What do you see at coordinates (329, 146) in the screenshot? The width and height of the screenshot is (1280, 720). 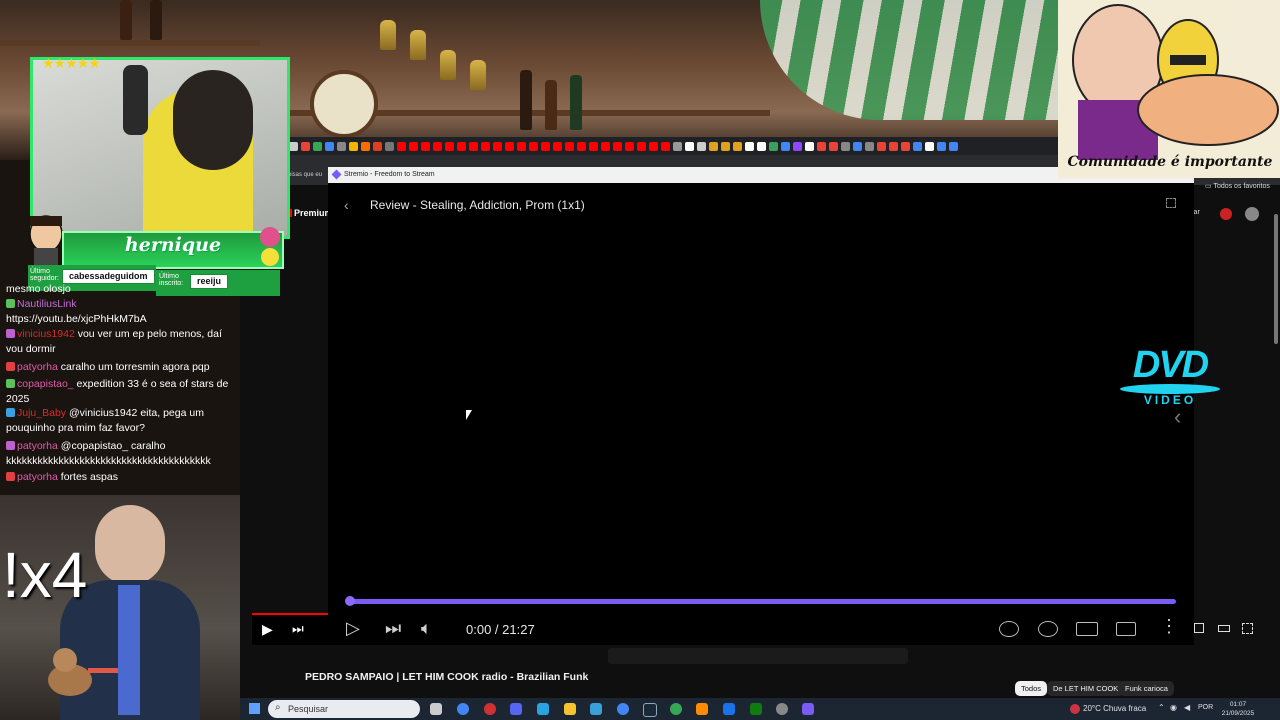 I see `docs-icon` at bounding box center [329, 146].